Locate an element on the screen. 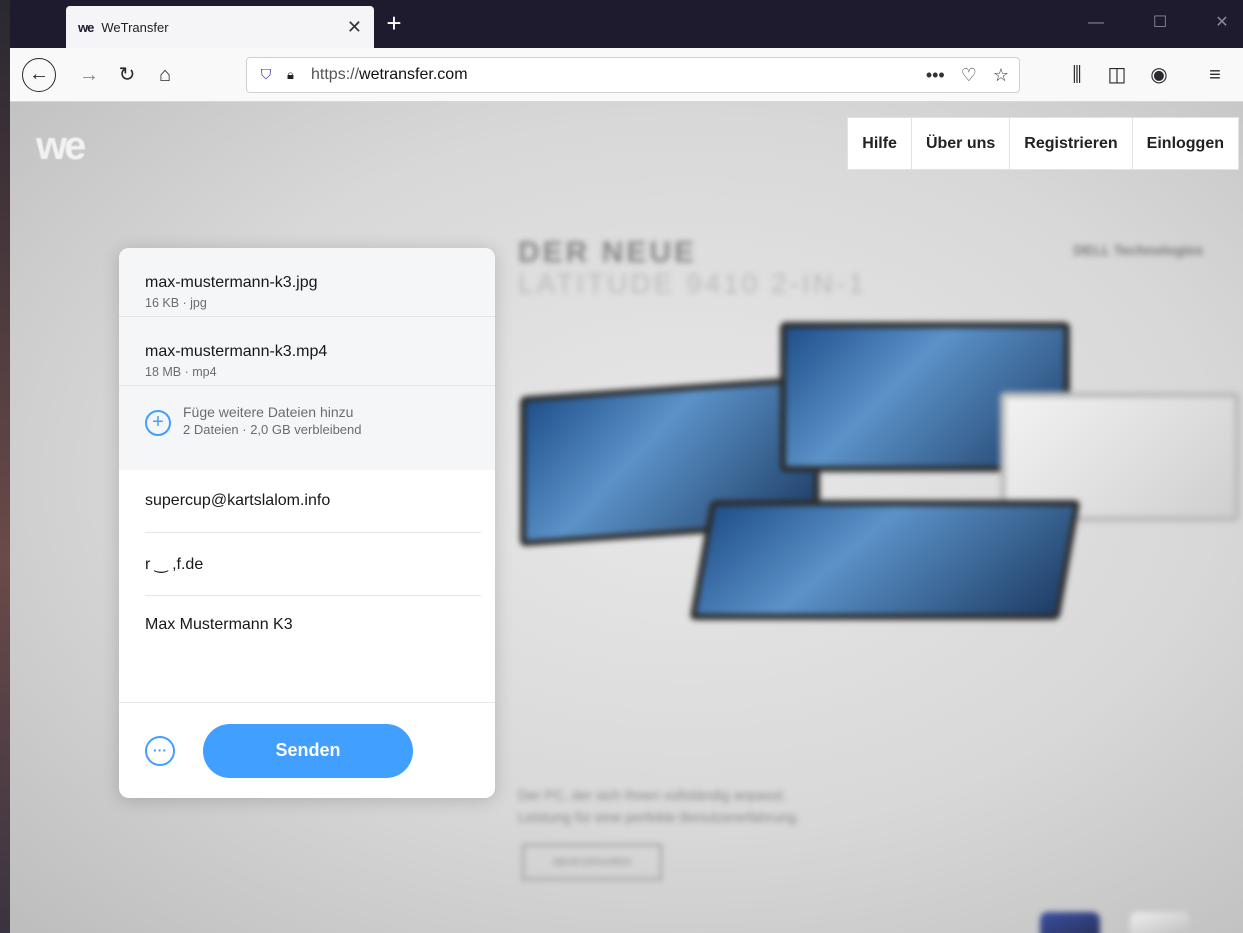 Image resolution: width=1243 pixels, height=933 pixels. panel-footer: ··· Senden is located at coordinates (307, 750).